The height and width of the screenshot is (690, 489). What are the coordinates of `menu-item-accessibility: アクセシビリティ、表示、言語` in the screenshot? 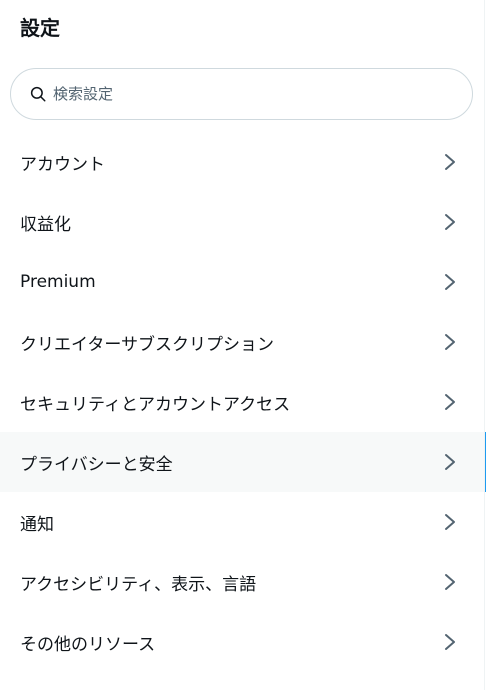 It's located at (242, 582).